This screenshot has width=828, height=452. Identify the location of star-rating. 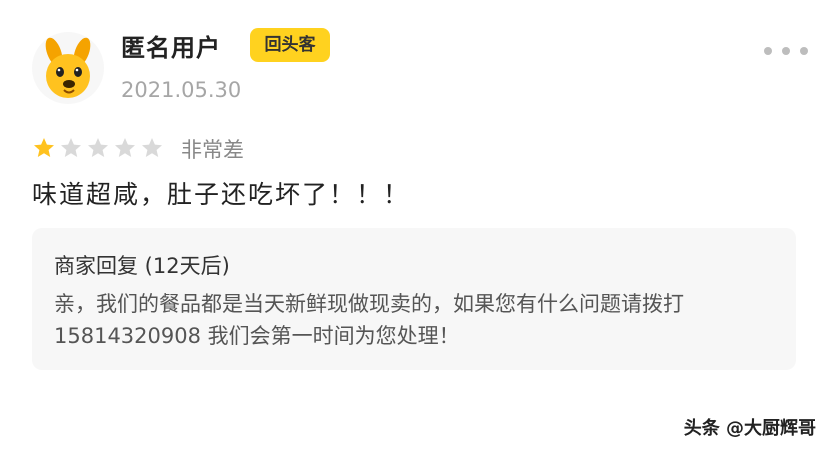
(98, 148).